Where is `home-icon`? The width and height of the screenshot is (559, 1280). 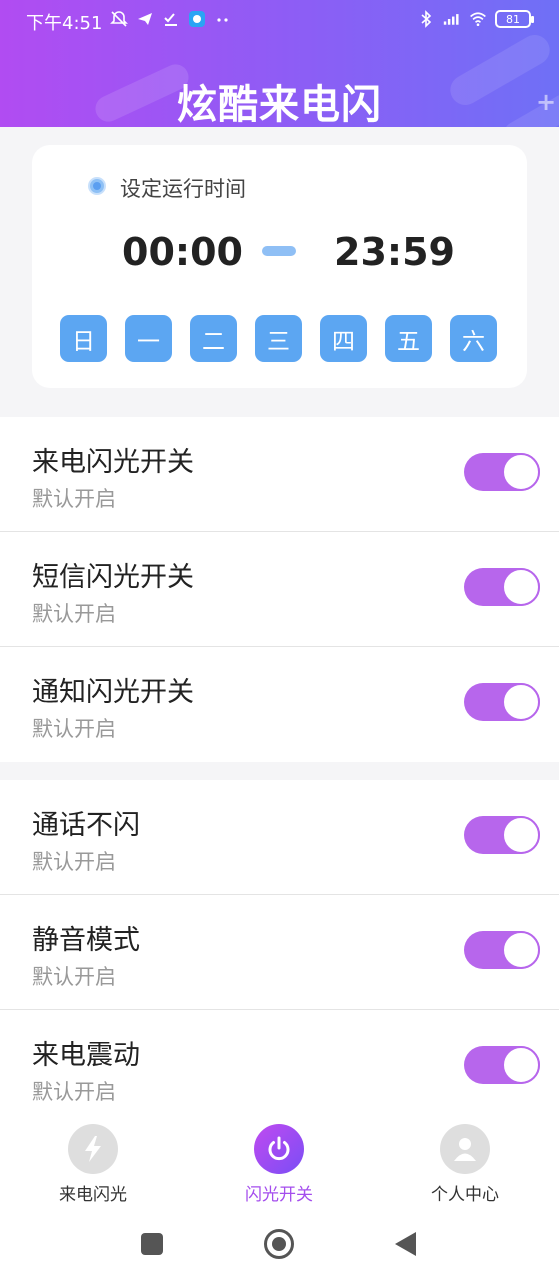
home-icon is located at coordinates (279, 1244).